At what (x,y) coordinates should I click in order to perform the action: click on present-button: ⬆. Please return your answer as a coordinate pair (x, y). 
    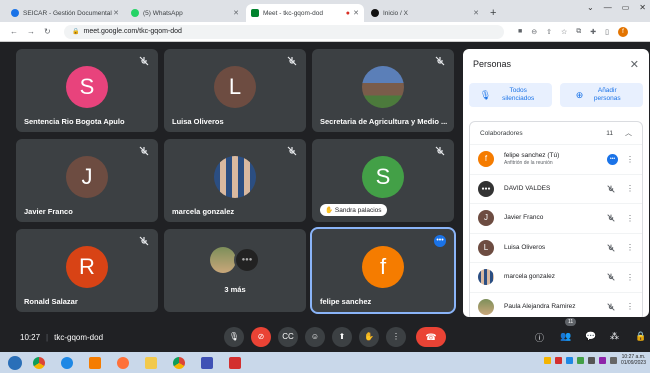
    Looking at the image, I should click on (342, 337).